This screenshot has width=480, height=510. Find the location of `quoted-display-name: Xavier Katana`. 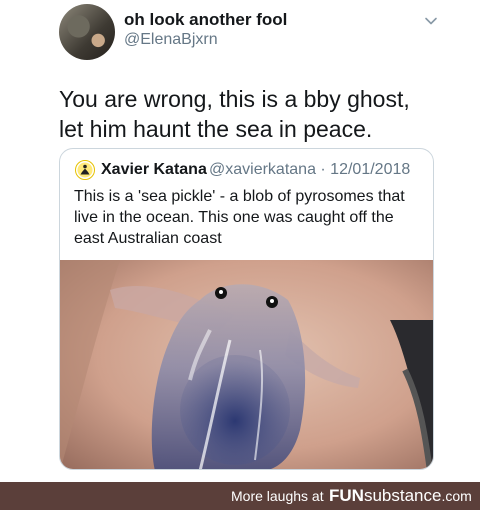

quoted-display-name: Xavier Katana is located at coordinates (154, 170).